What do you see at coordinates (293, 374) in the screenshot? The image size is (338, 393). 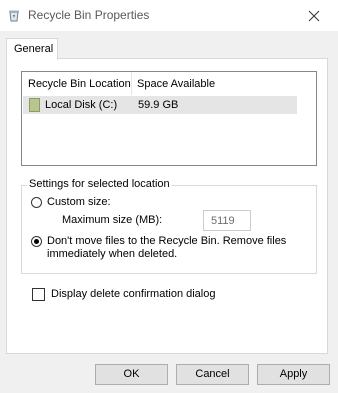 I see `apply-button: Apply` at bounding box center [293, 374].